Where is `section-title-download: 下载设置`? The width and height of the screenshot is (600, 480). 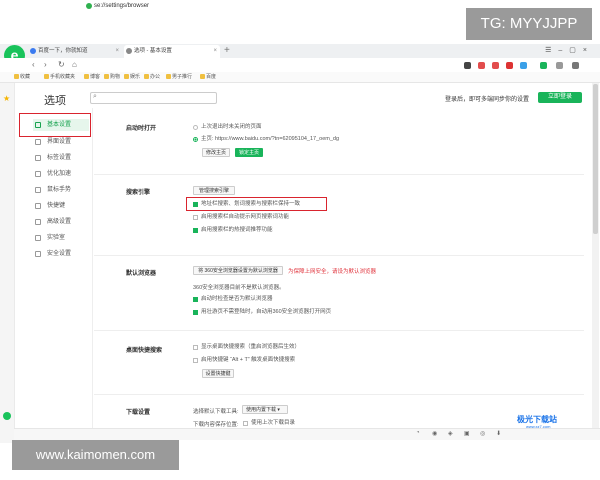 section-title-download: 下载设置 is located at coordinates (138, 413).